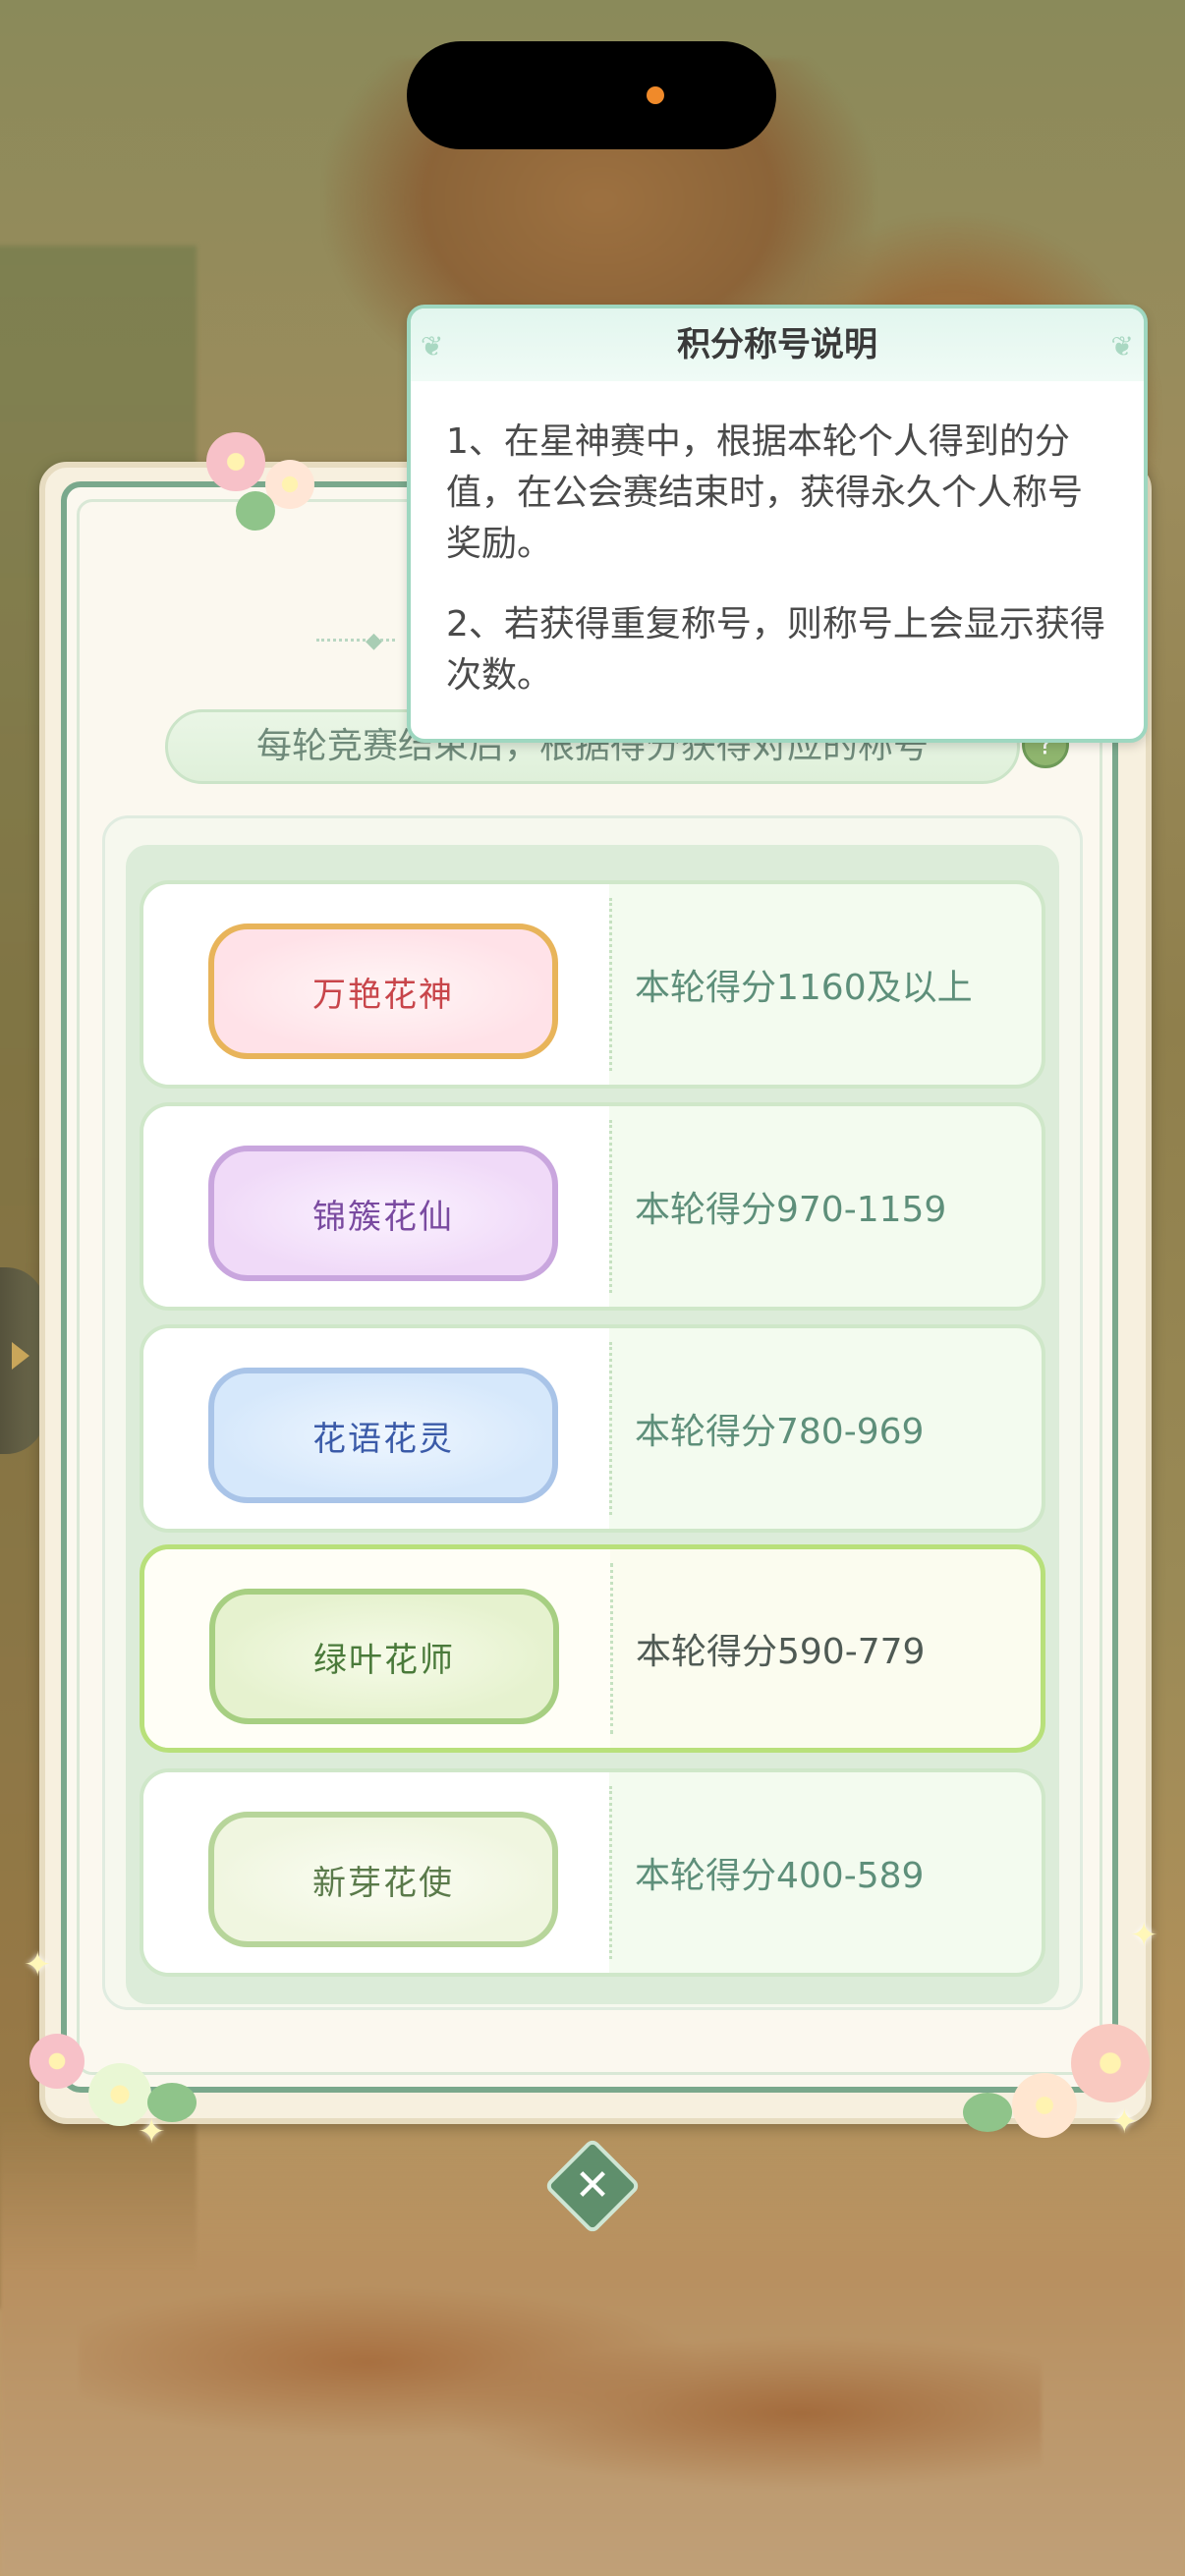 This screenshot has width=1185, height=2576. What do you see at coordinates (765, 492) in the screenshot?
I see `popup-paragraph-1: 1、在星神赛中，根据本轮个人得到的分值，在公会赛结束时，获得永久个人称号奖励。` at bounding box center [765, 492].